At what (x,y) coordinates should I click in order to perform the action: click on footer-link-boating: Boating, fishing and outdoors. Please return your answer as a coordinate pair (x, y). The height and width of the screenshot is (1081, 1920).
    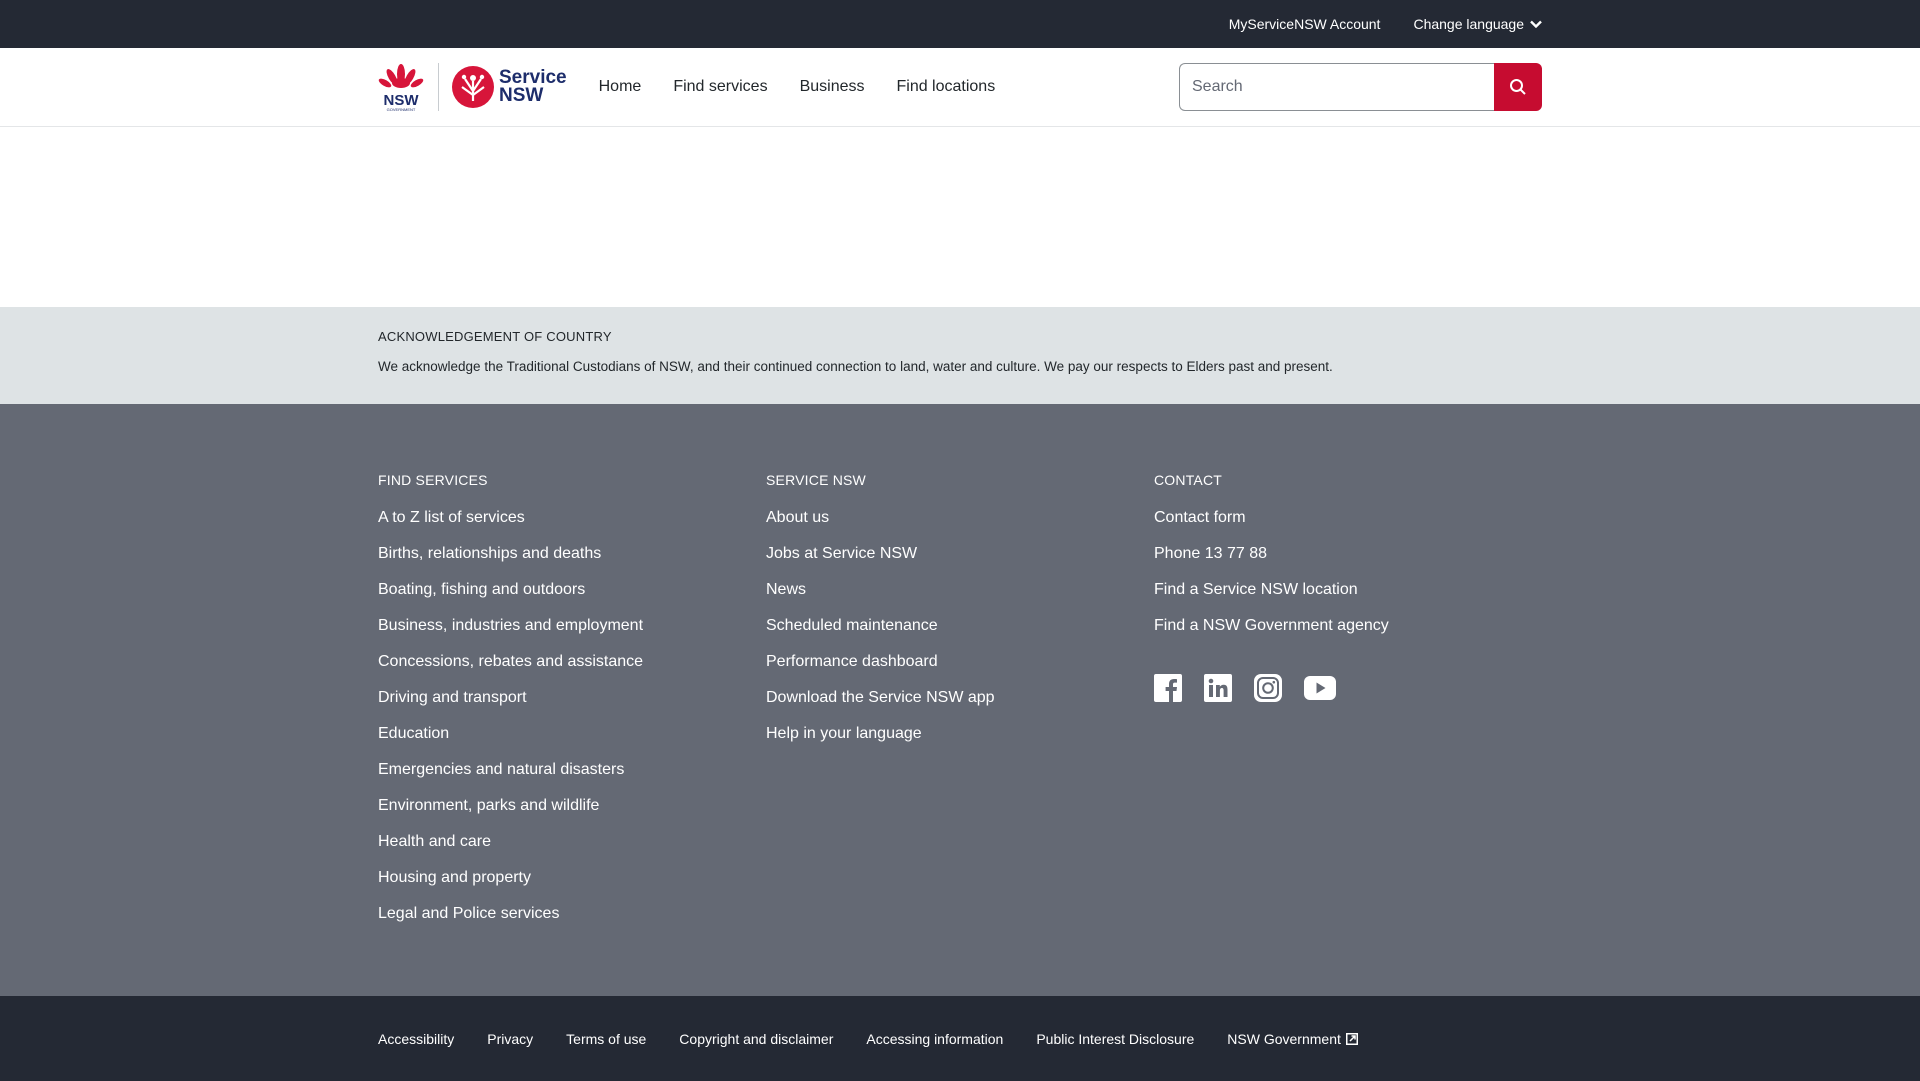
    Looking at the image, I should click on (572, 590).